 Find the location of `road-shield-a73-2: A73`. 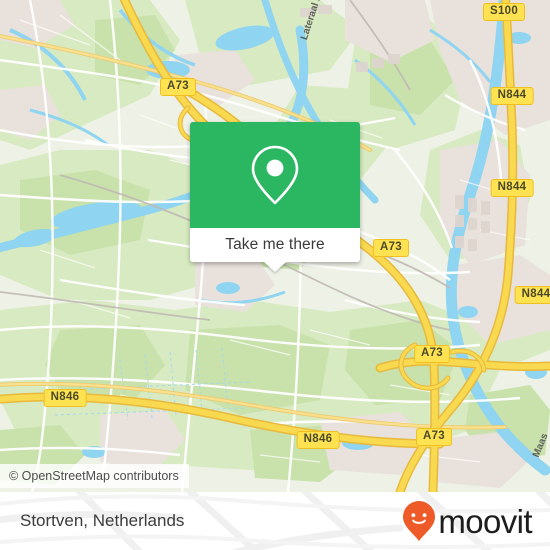

road-shield-a73-2: A73 is located at coordinates (178, 87).